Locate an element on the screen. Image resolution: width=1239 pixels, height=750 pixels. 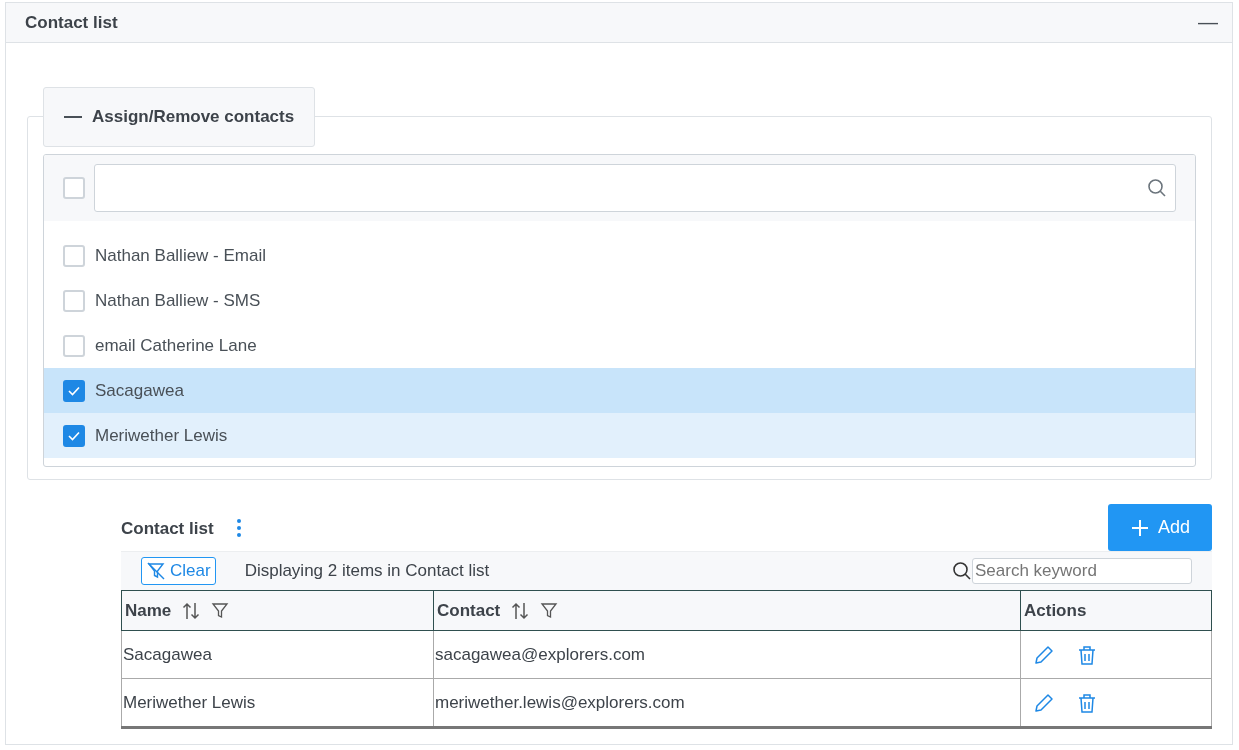
contact-list-item: Meriwether Lewis is located at coordinates (619, 435).